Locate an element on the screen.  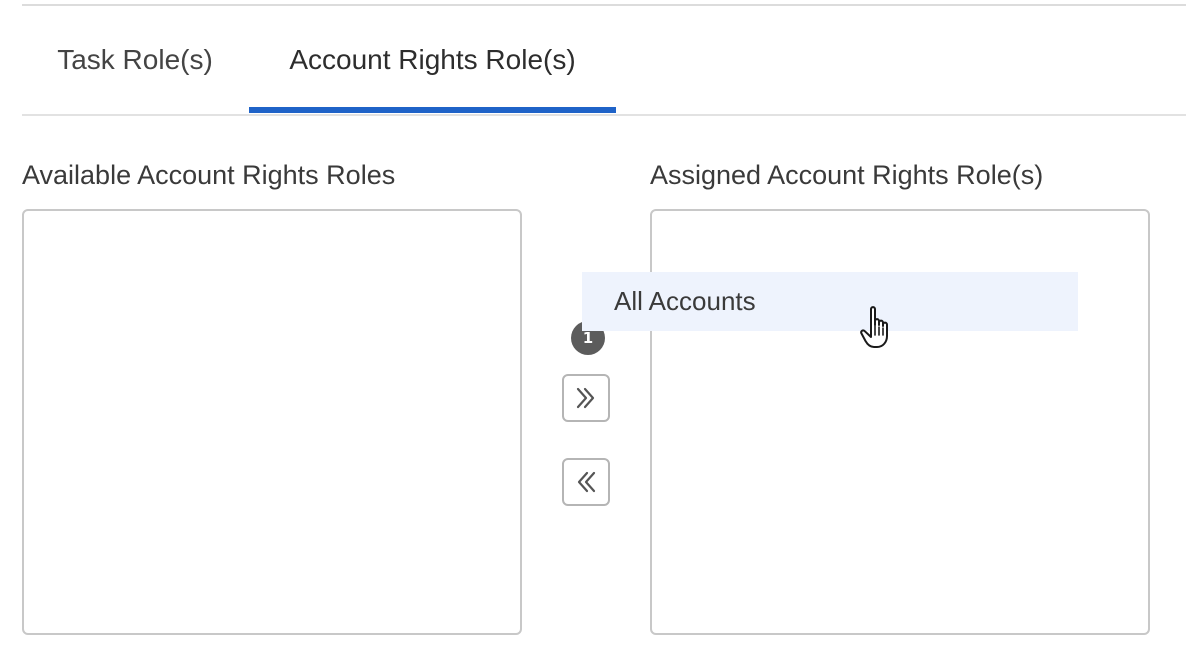
remove-roles-button is located at coordinates (586, 482).